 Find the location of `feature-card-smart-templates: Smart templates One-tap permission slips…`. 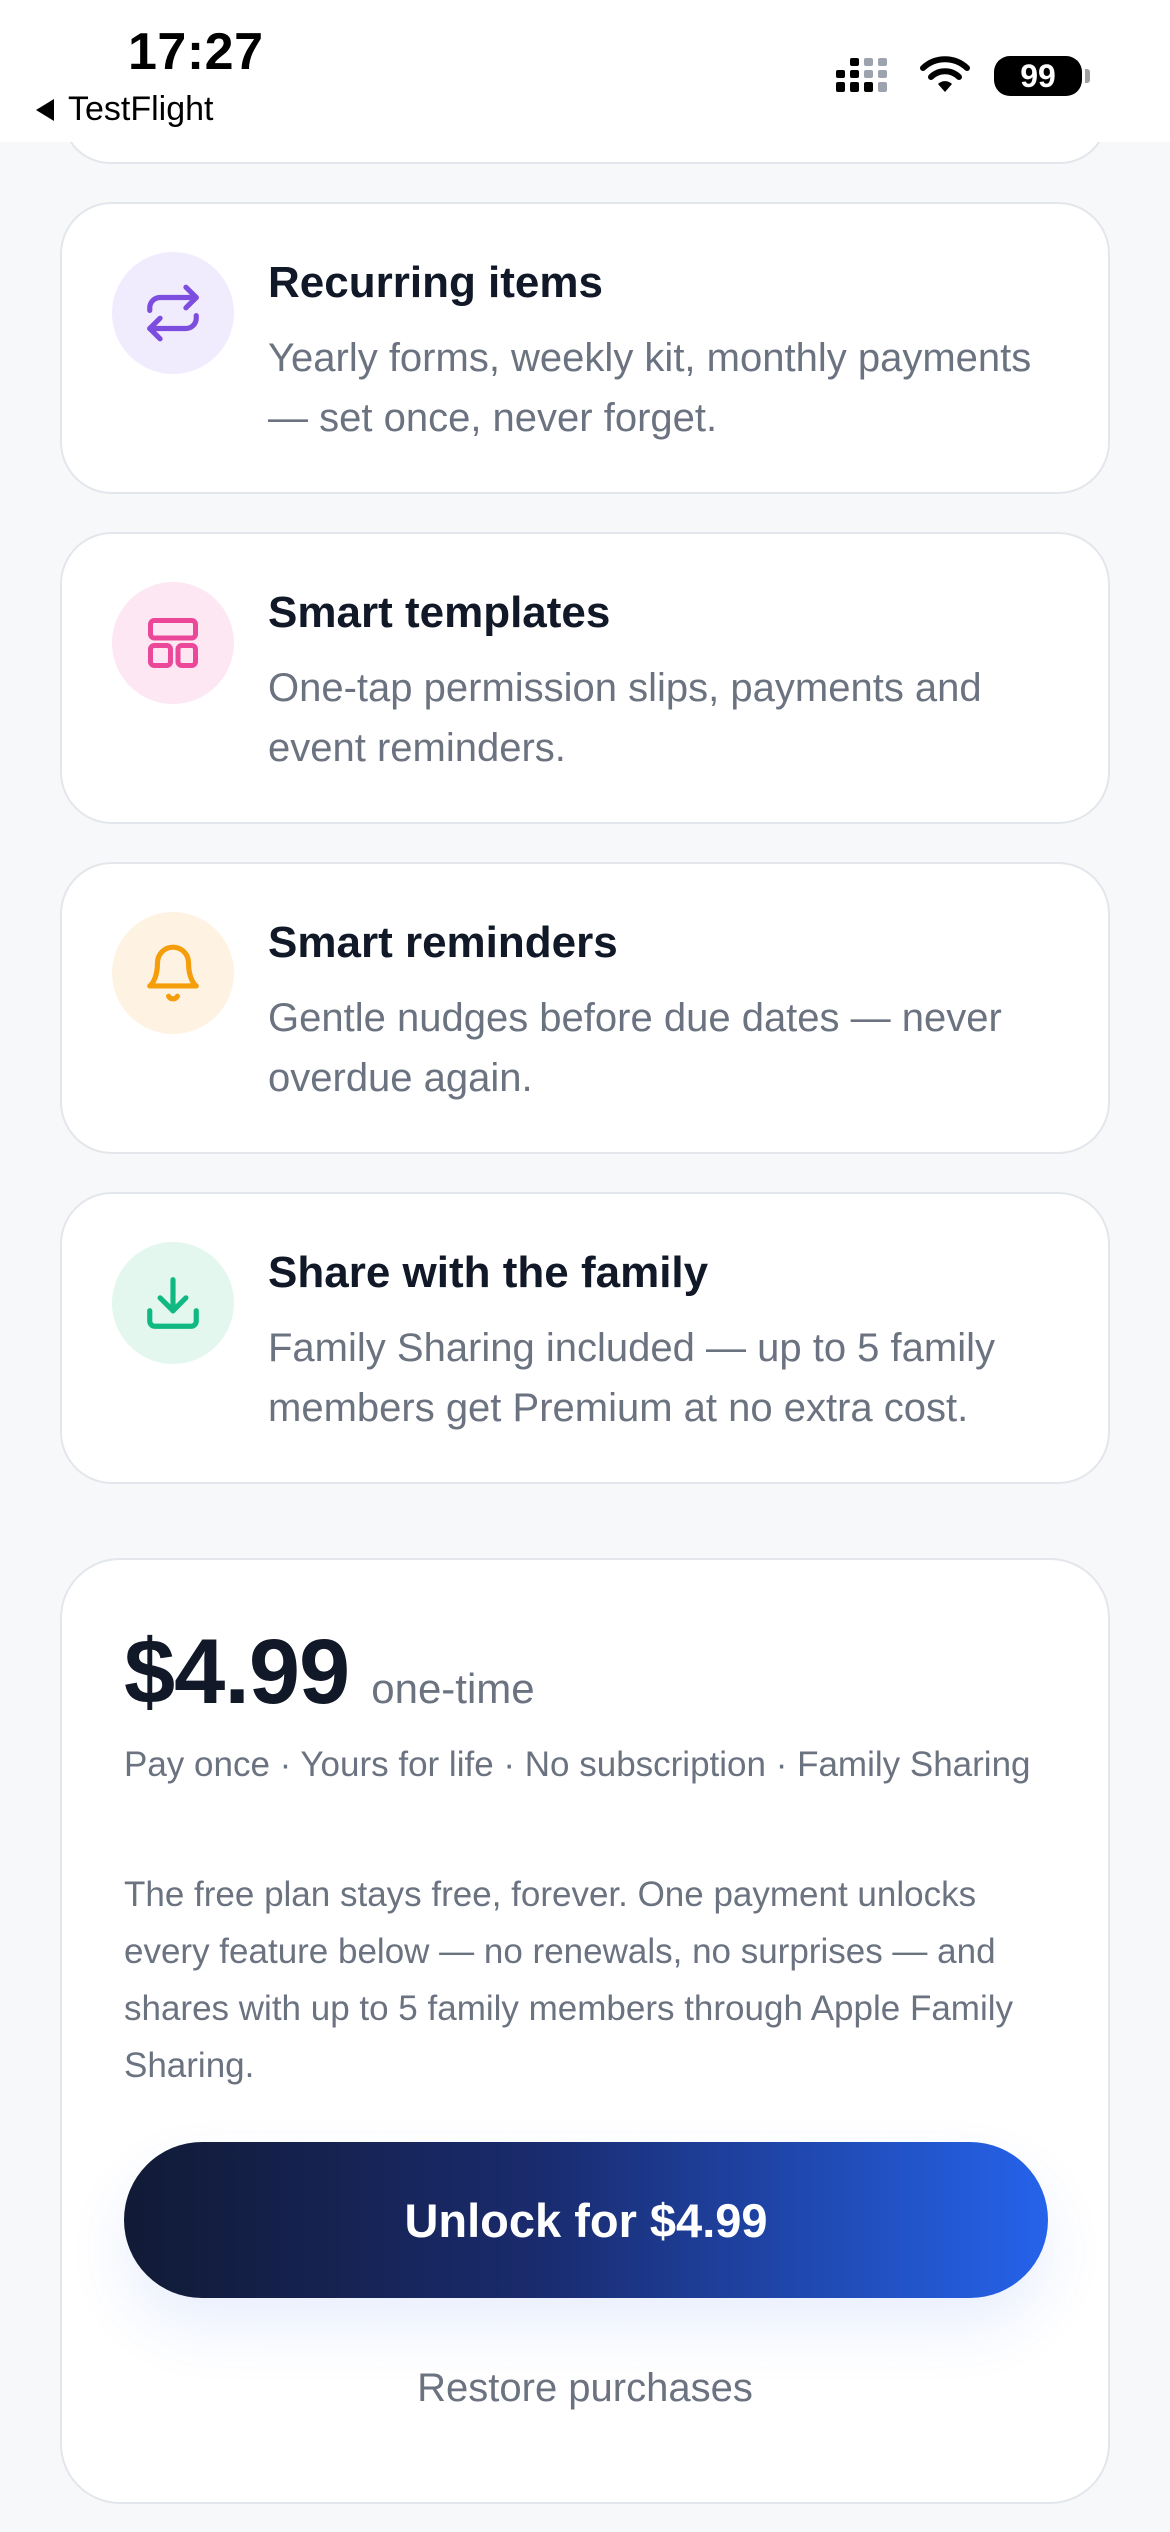

feature-card-smart-templates: Smart templates One-tap permission slips… is located at coordinates (585, 678).